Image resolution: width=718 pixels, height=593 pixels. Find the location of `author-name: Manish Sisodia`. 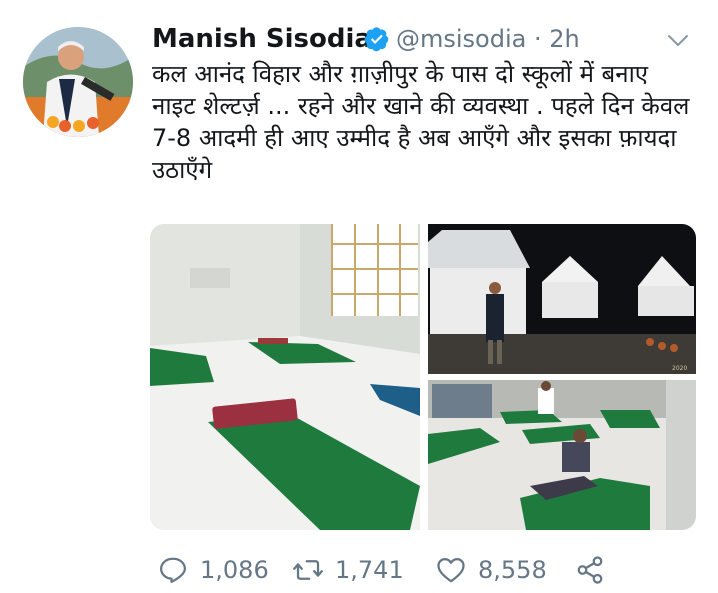

author-name: Manish Sisodia is located at coordinates (262, 39).